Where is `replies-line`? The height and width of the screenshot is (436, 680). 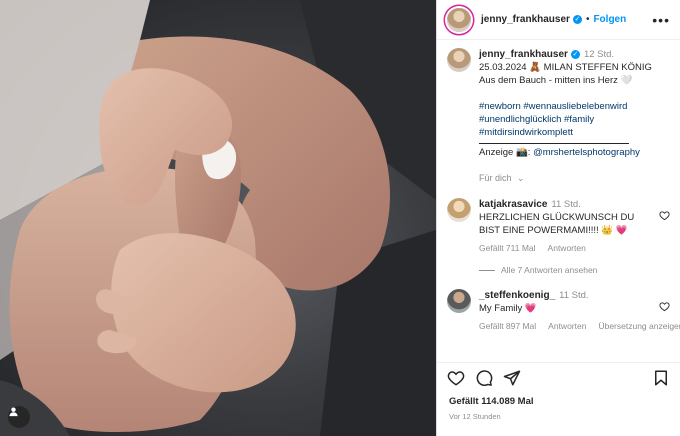 replies-line is located at coordinates (487, 270).